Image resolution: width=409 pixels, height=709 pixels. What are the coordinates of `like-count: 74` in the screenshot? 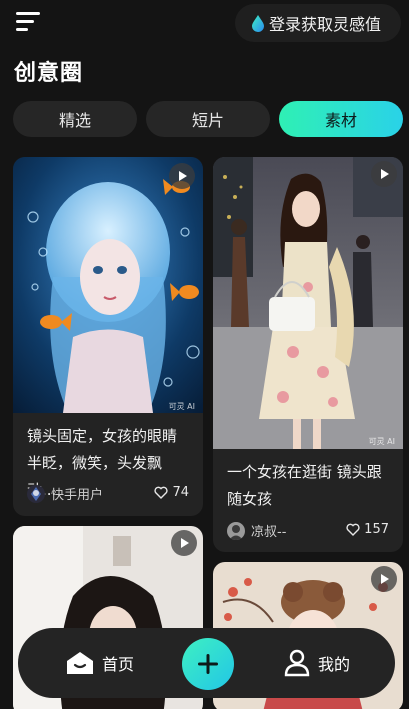 It's located at (171, 492).